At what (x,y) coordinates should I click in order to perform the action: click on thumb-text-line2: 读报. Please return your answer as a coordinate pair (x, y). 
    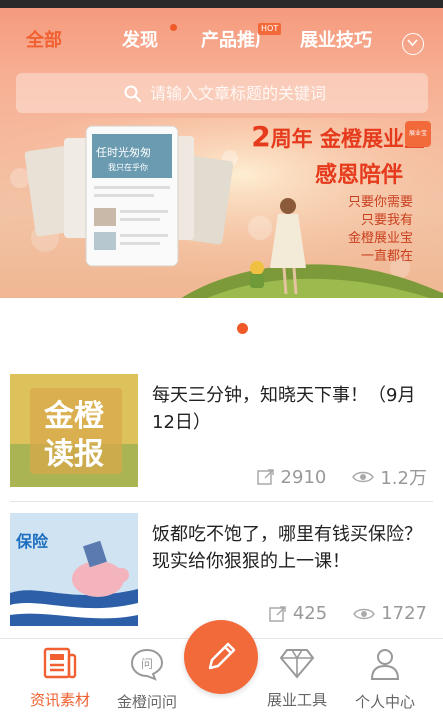
    Looking at the image, I should click on (74, 454).